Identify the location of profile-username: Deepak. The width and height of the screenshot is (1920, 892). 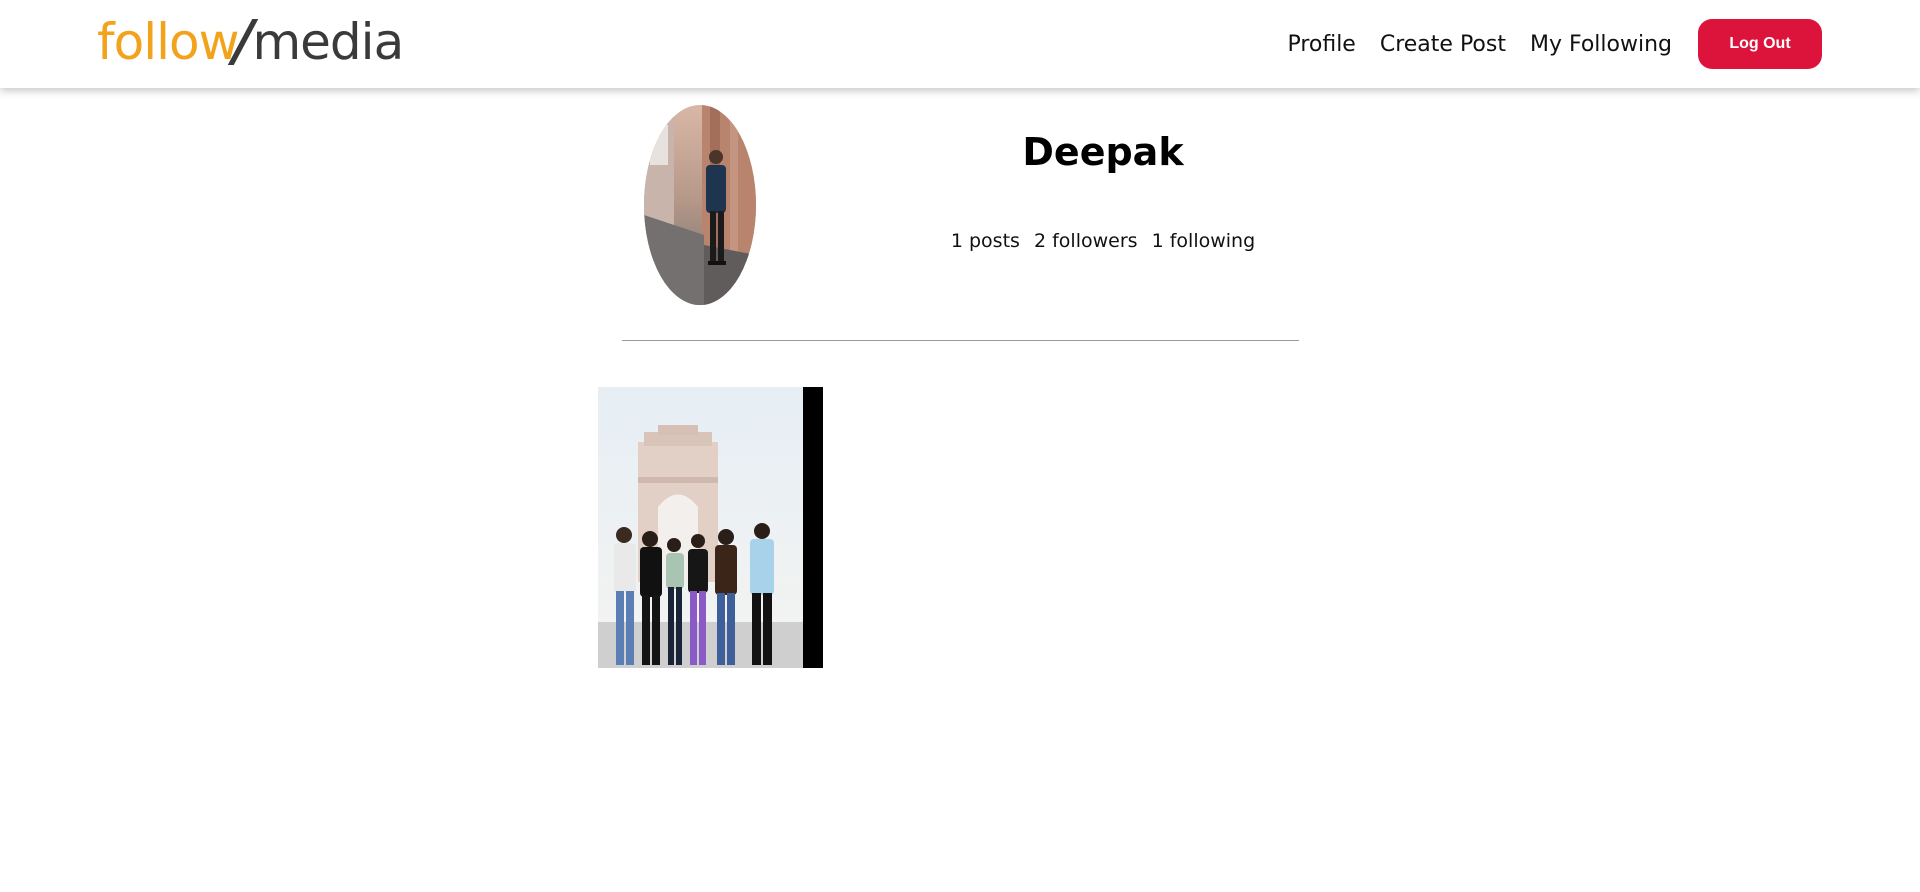
(1103, 152).